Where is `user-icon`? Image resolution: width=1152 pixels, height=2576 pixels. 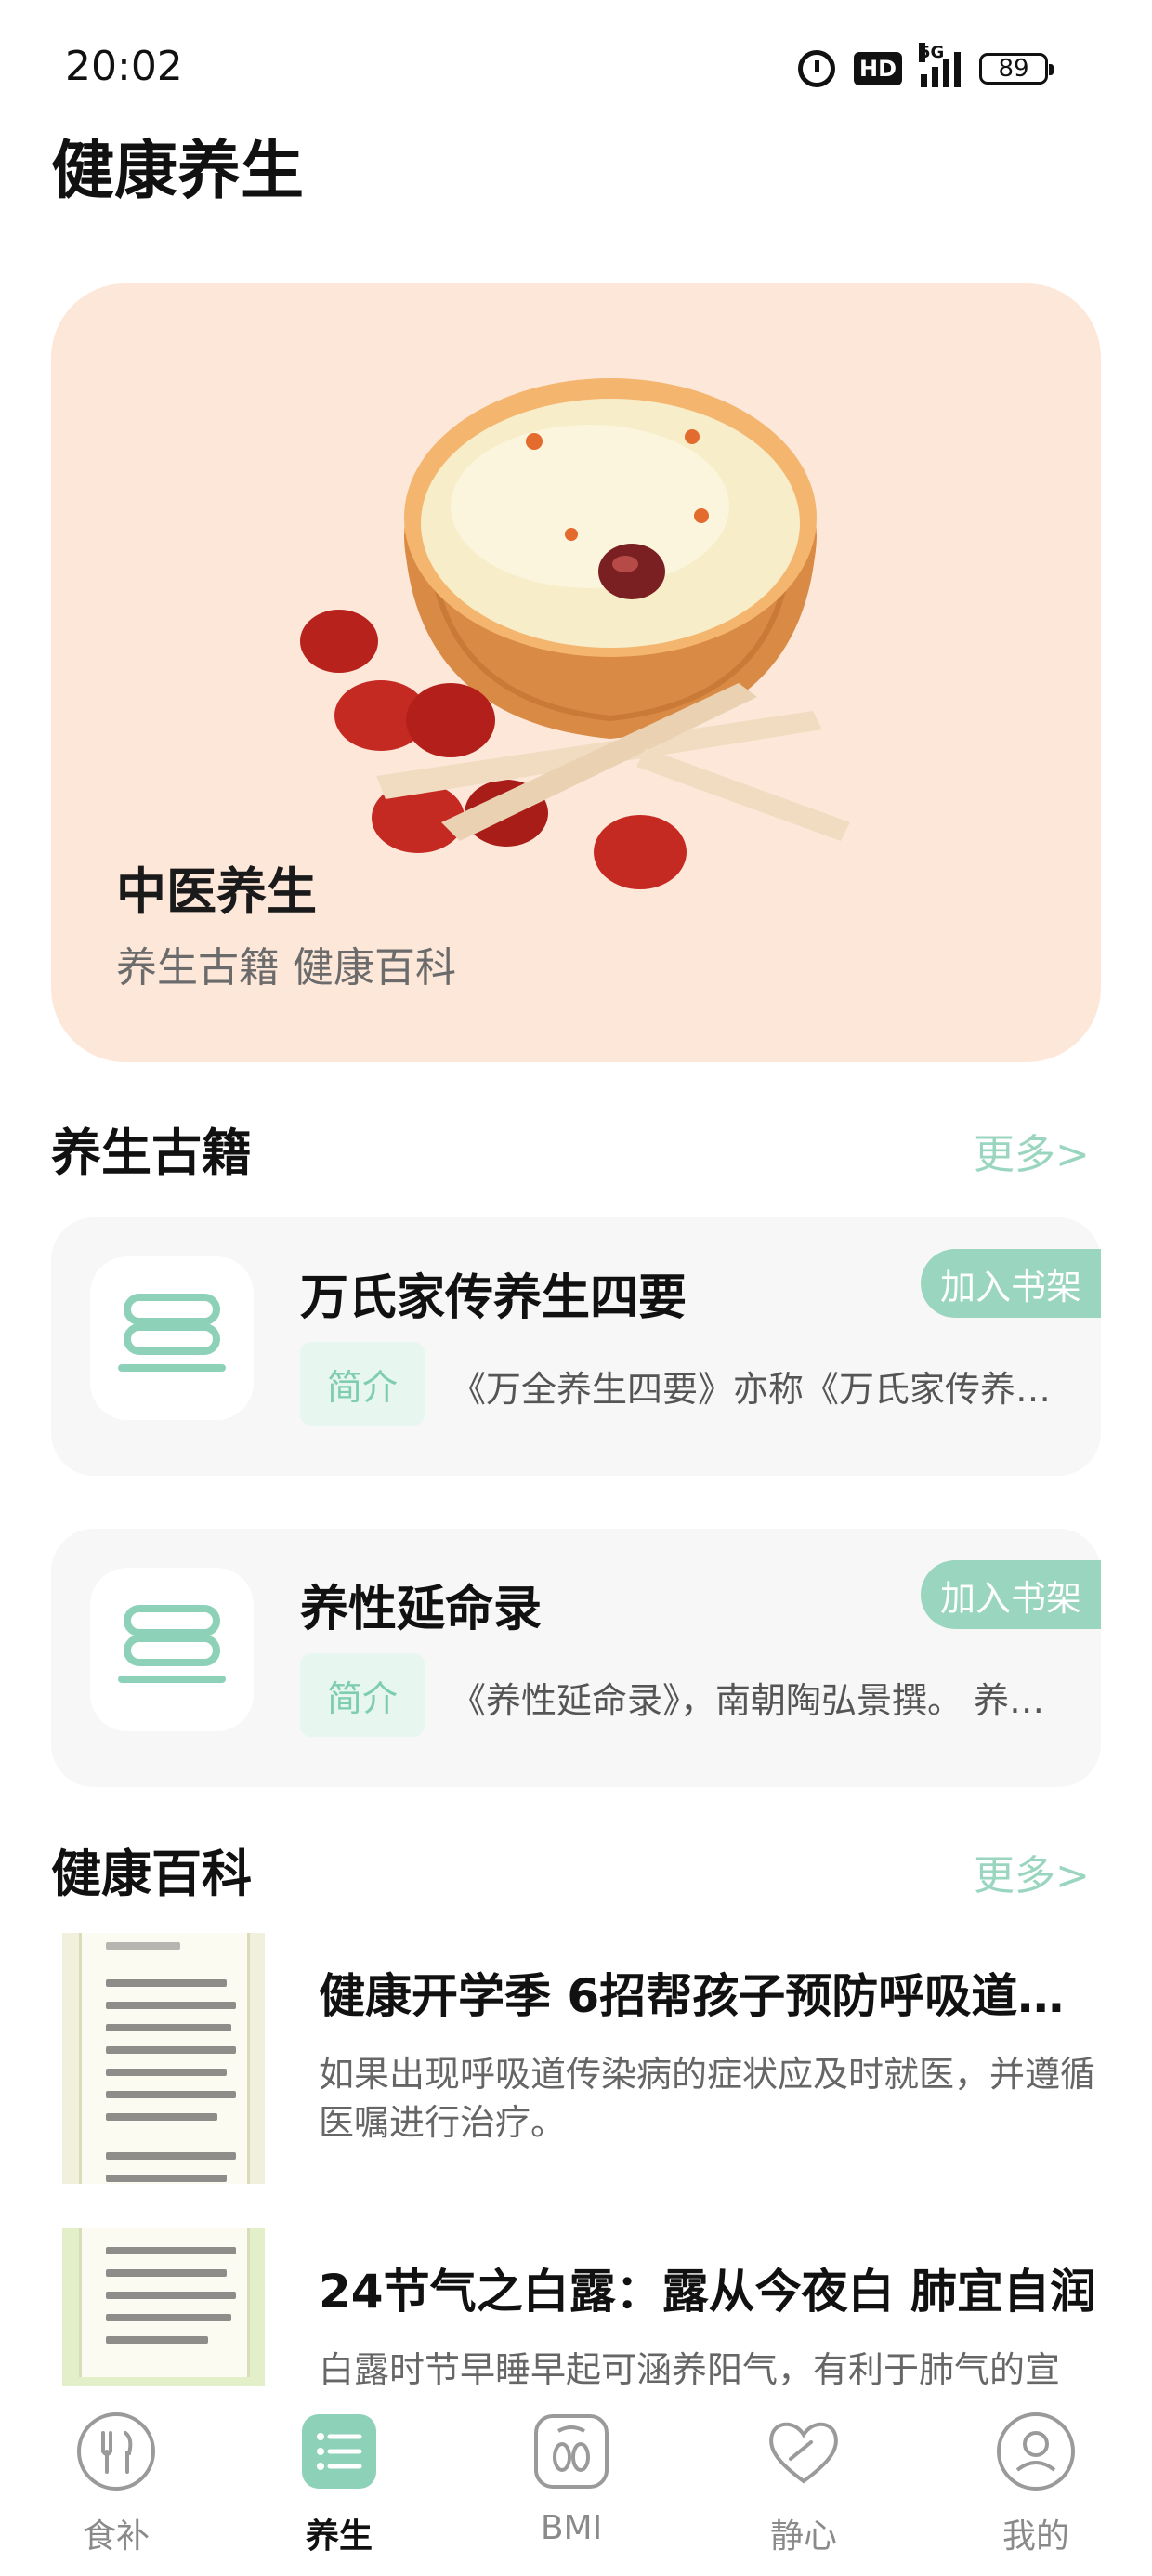
user-icon is located at coordinates (1036, 2451).